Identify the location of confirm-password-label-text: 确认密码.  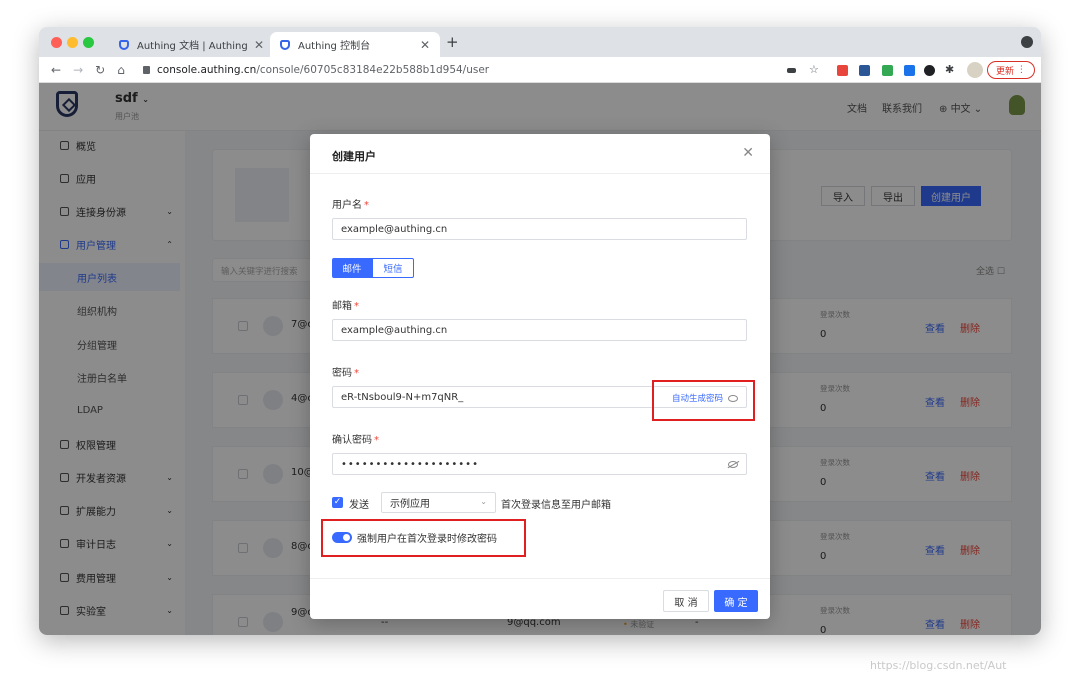
(352, 440).